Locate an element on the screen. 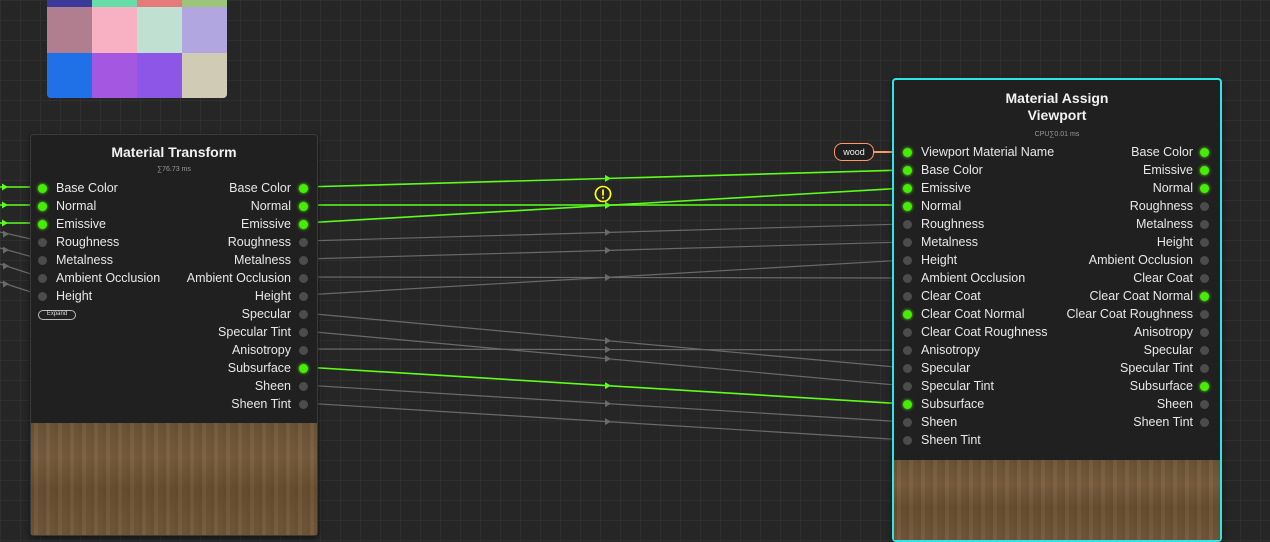 The width and height of the screenshot is (1270, 542). input-port-clear-coat is located at coordinates (907, 296).